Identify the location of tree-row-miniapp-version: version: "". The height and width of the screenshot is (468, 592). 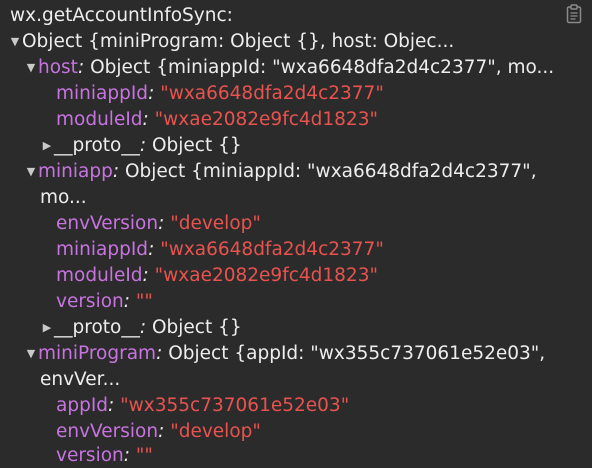
(104, 302).